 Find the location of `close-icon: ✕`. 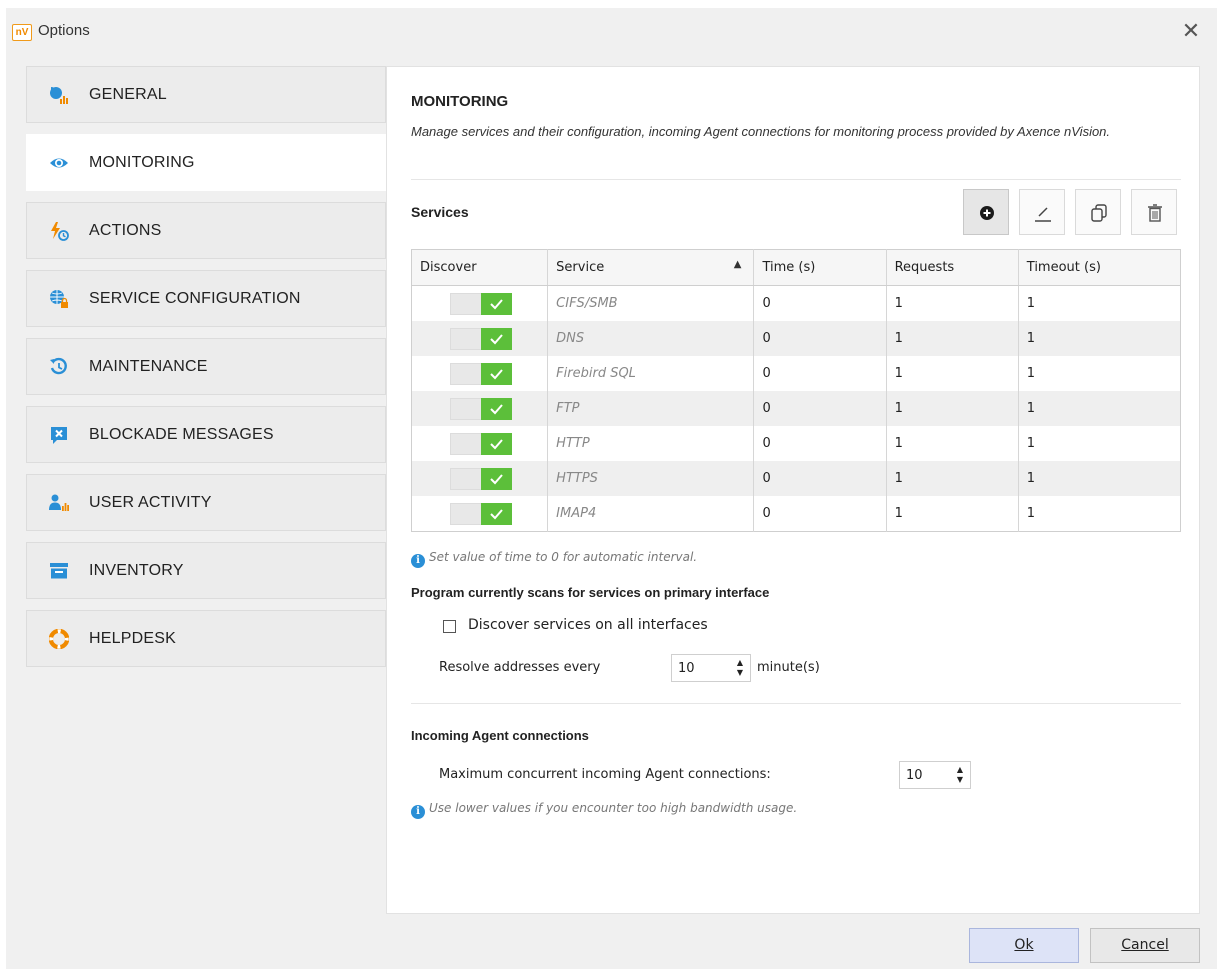

close-icon: ✕ is located at coordinates (1191, 31).